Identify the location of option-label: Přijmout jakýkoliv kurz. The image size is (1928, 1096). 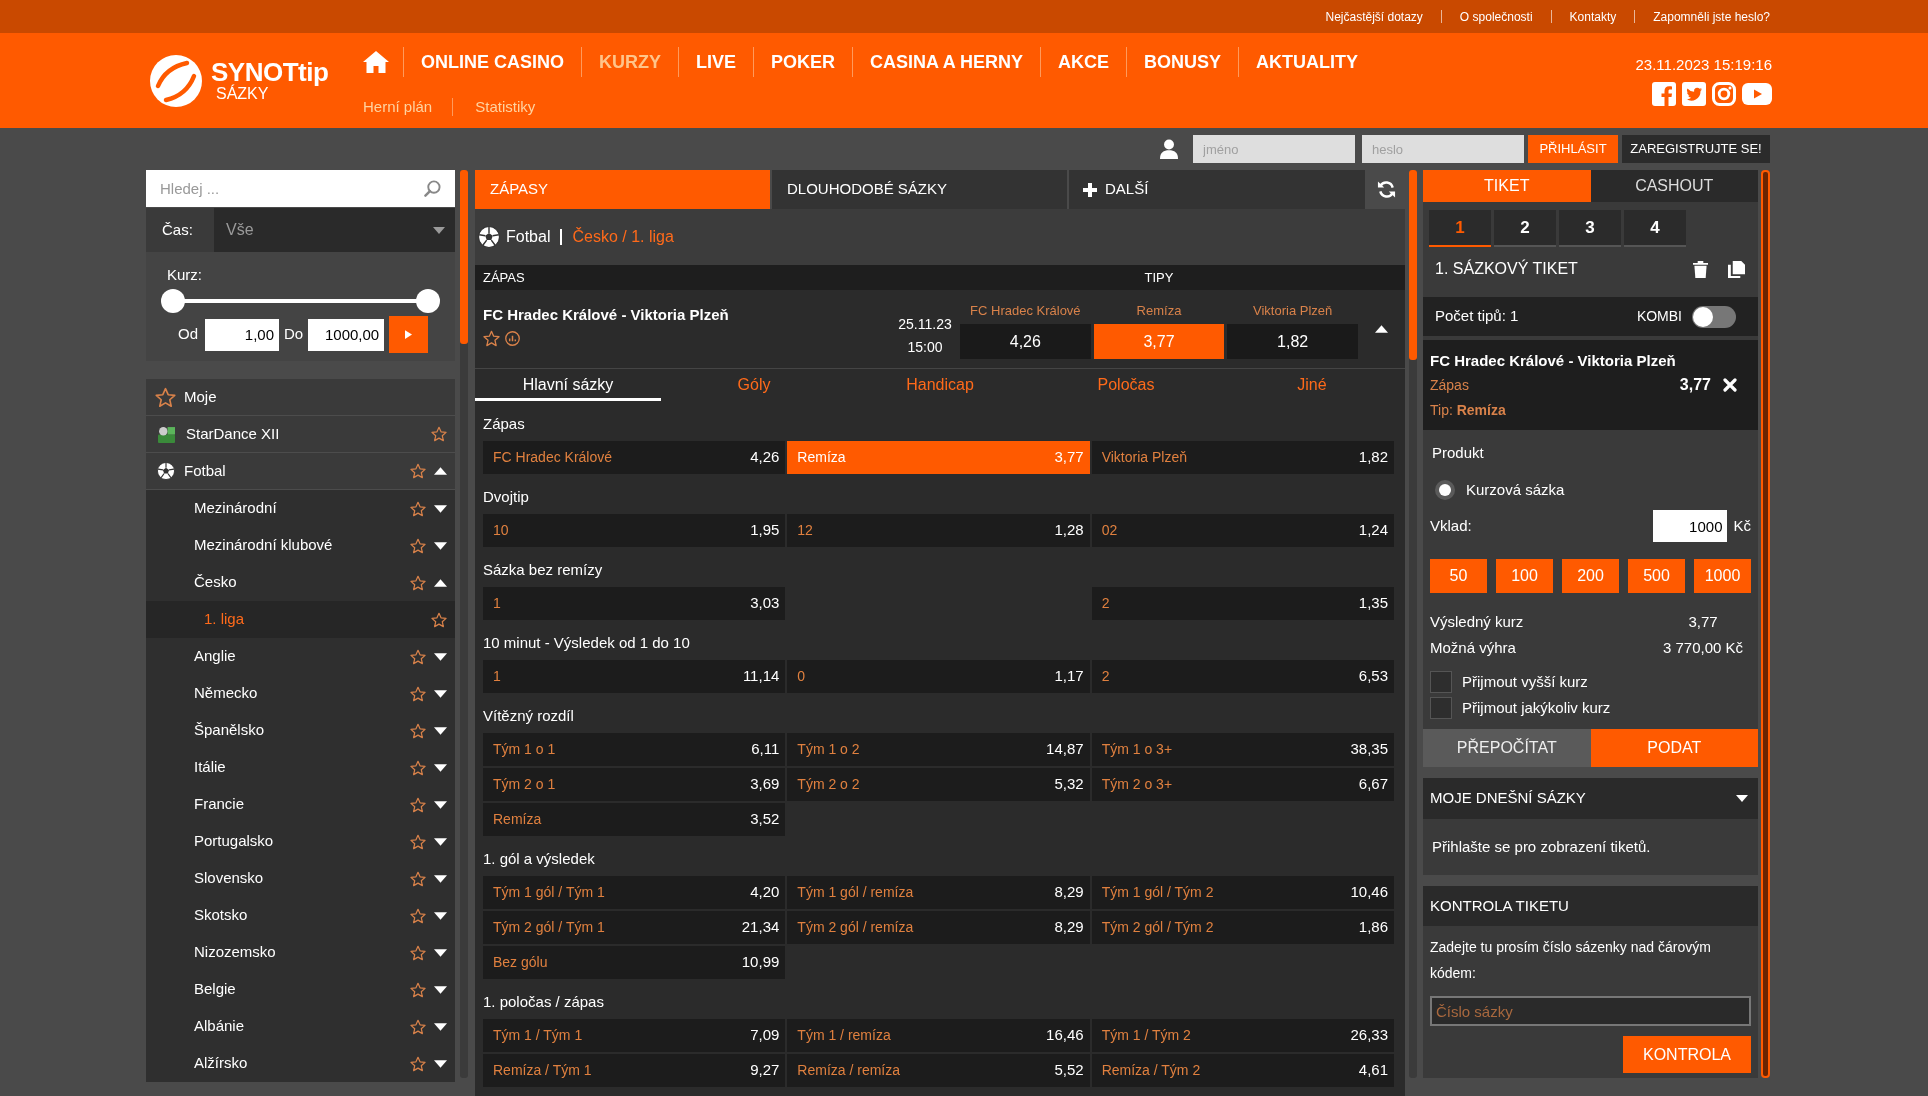
(1536, 708).